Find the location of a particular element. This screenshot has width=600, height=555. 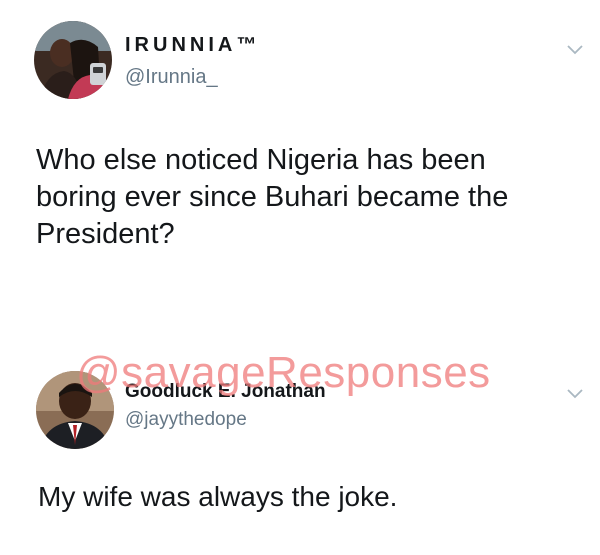

tweet-text: My wife was always the joke. is located at coordinates (308, 496).